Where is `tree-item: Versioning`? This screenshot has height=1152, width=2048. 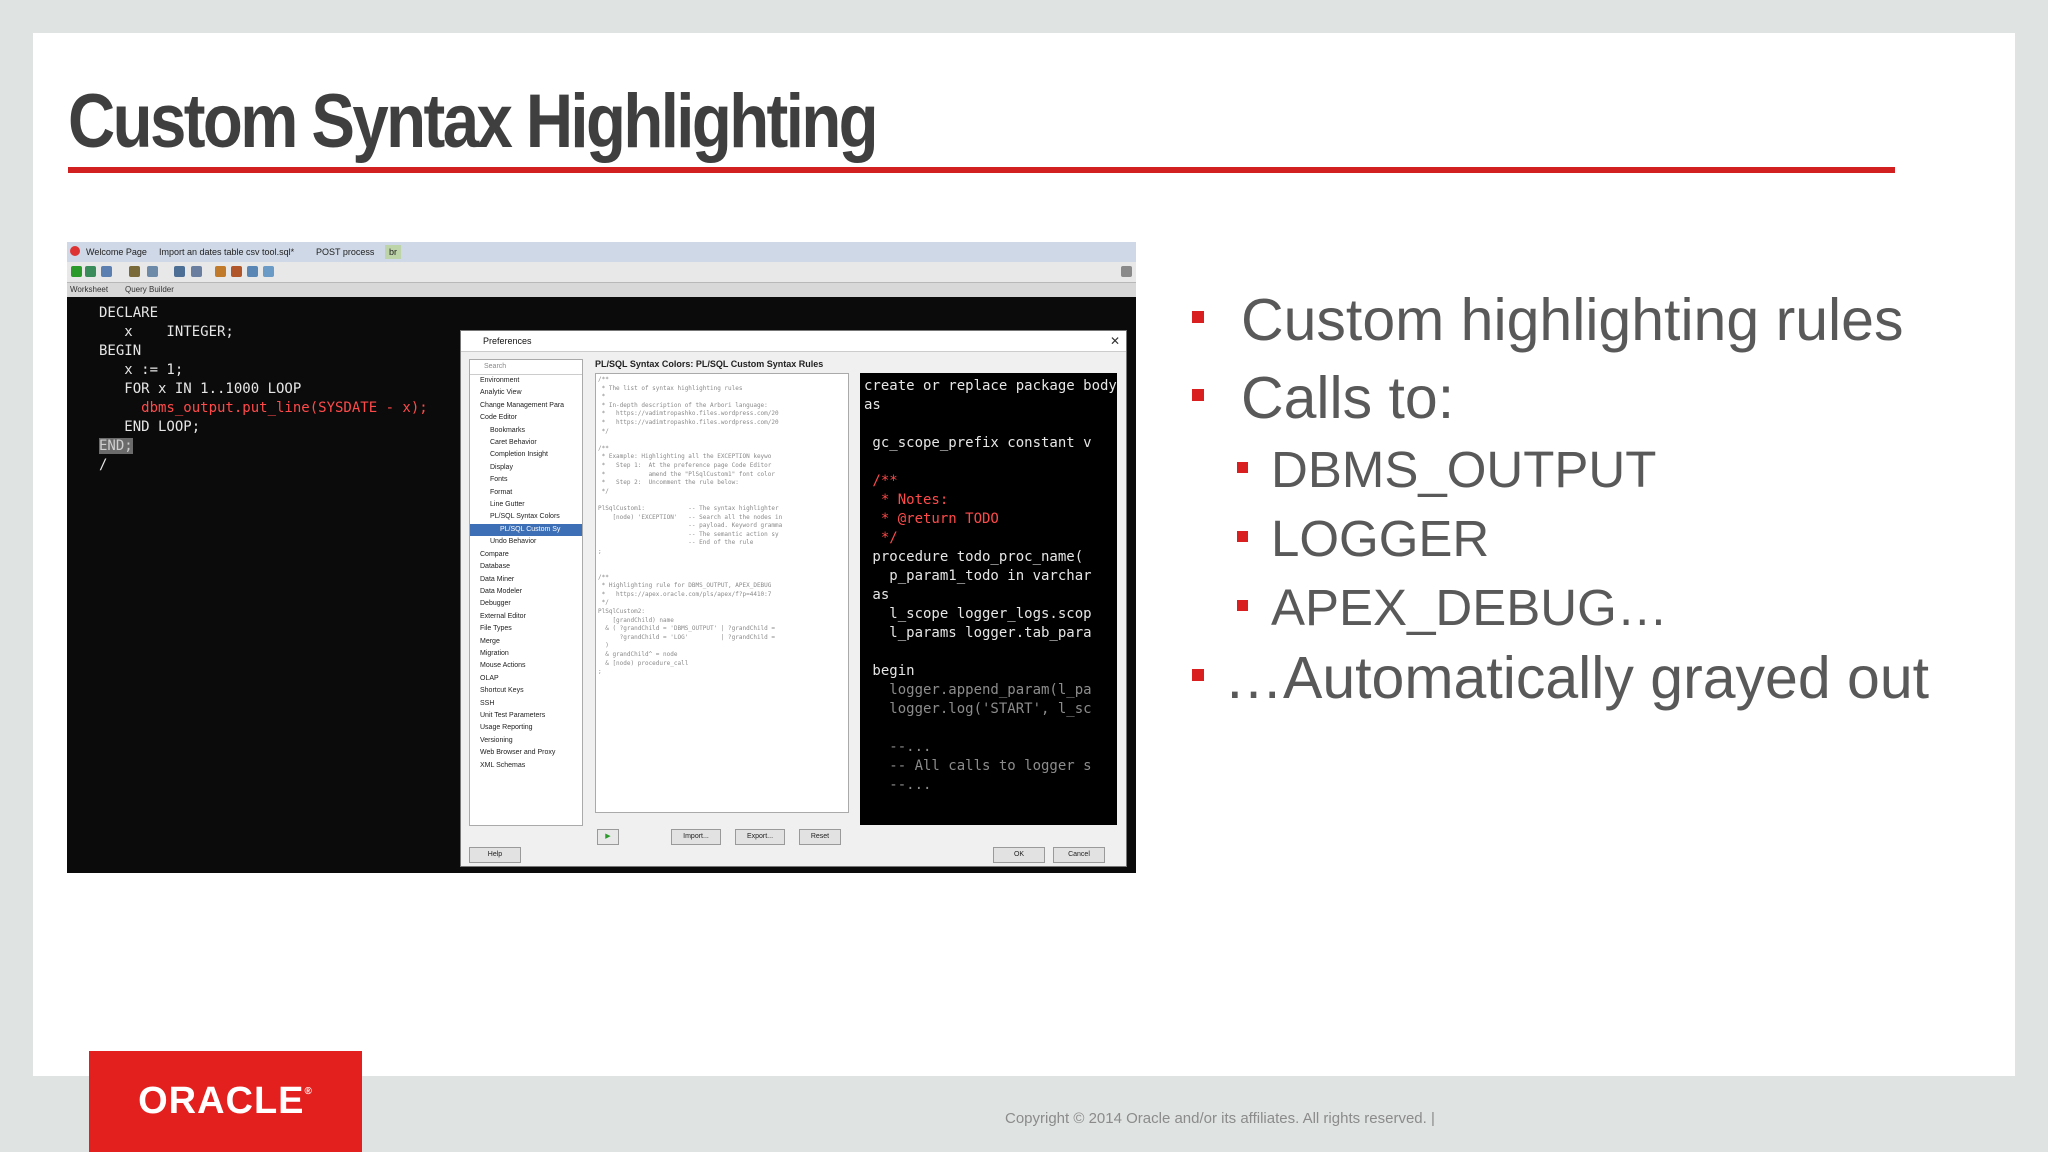
tree-item: Versioning is located at coordinates (526, 741).